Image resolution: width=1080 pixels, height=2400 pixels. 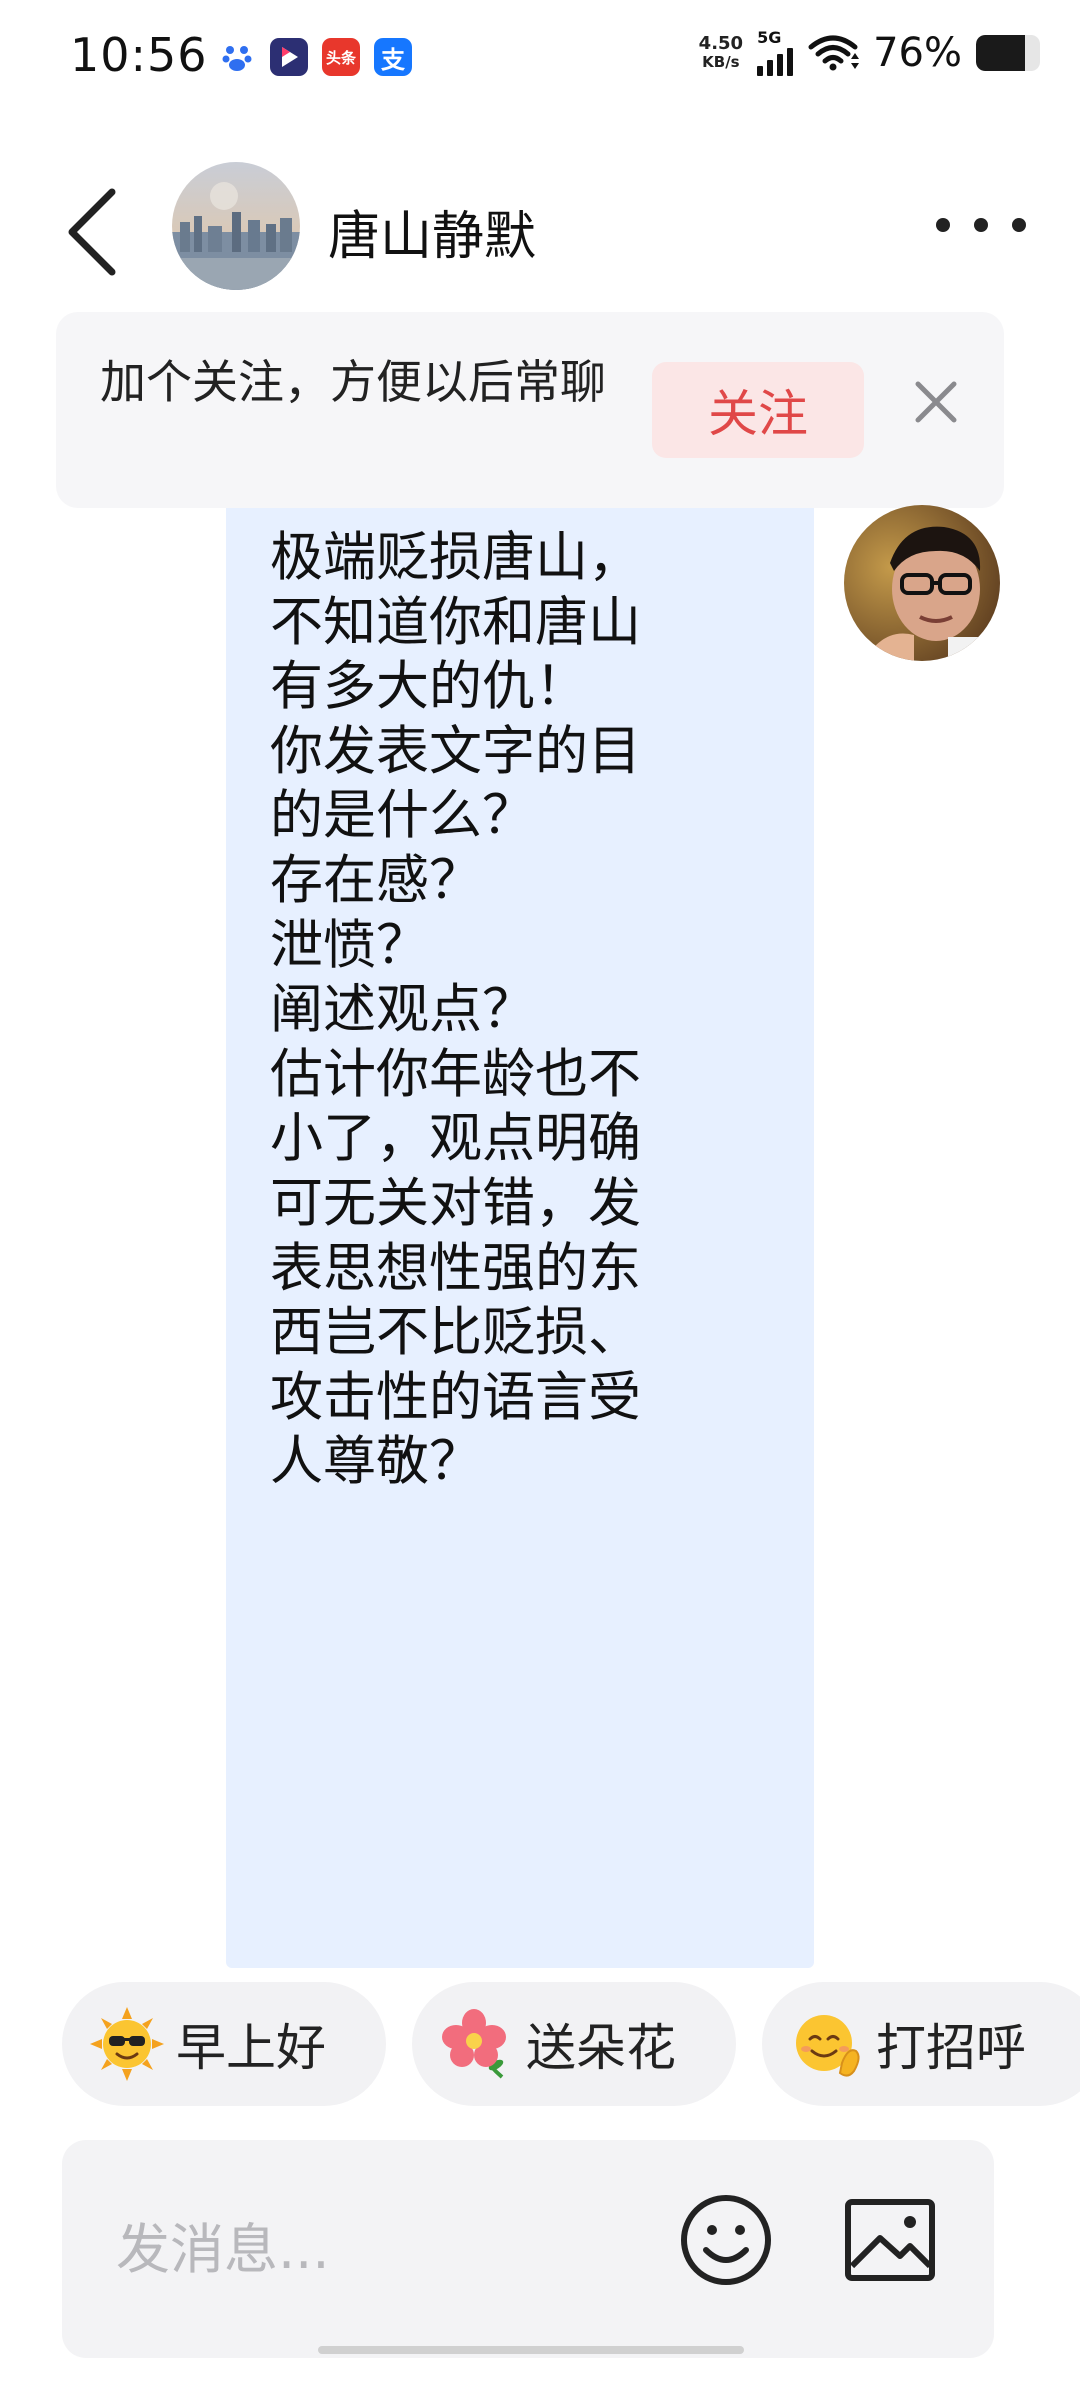 I want to click on battery-icon, so click(x=1008, y=53).